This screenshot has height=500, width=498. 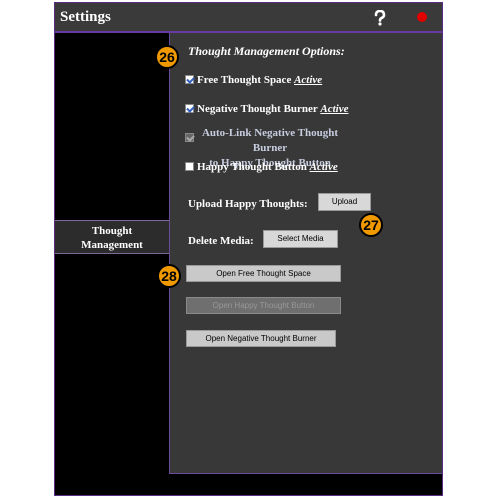 What do you see at coordinates (189, 108) in the screenshot?
I see `checkbox-negative-thought-burner` at bounding box center [189, 108].